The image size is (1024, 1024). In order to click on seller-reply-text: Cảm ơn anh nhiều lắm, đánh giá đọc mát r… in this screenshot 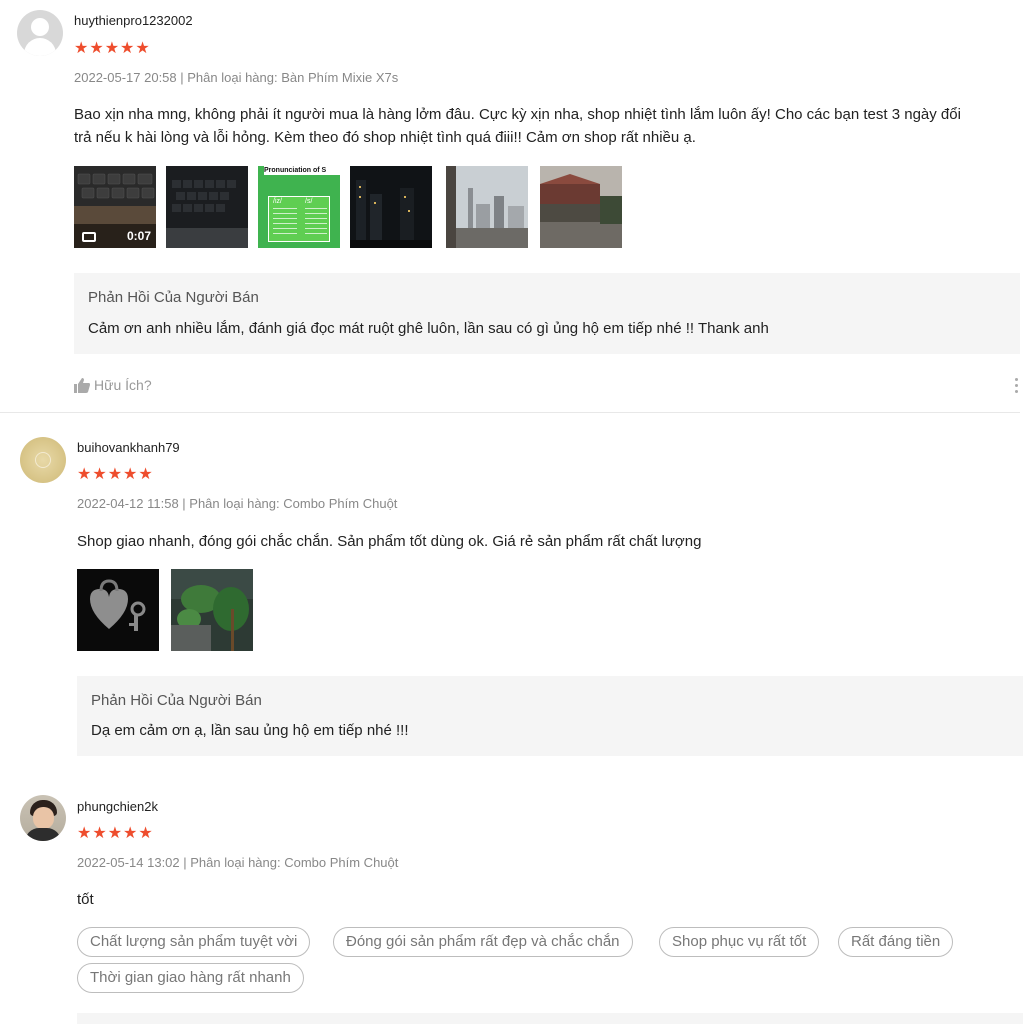, I will do `click(428, 328)`.